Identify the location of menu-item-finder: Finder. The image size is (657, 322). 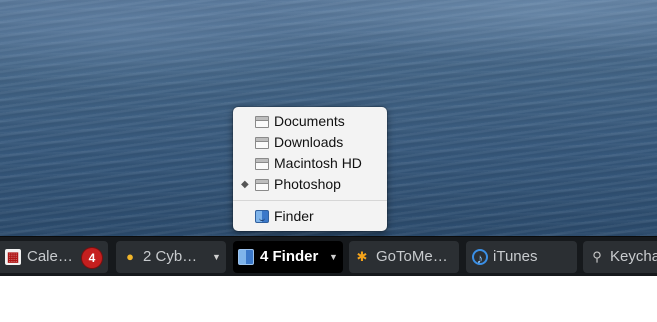
(310, 216).